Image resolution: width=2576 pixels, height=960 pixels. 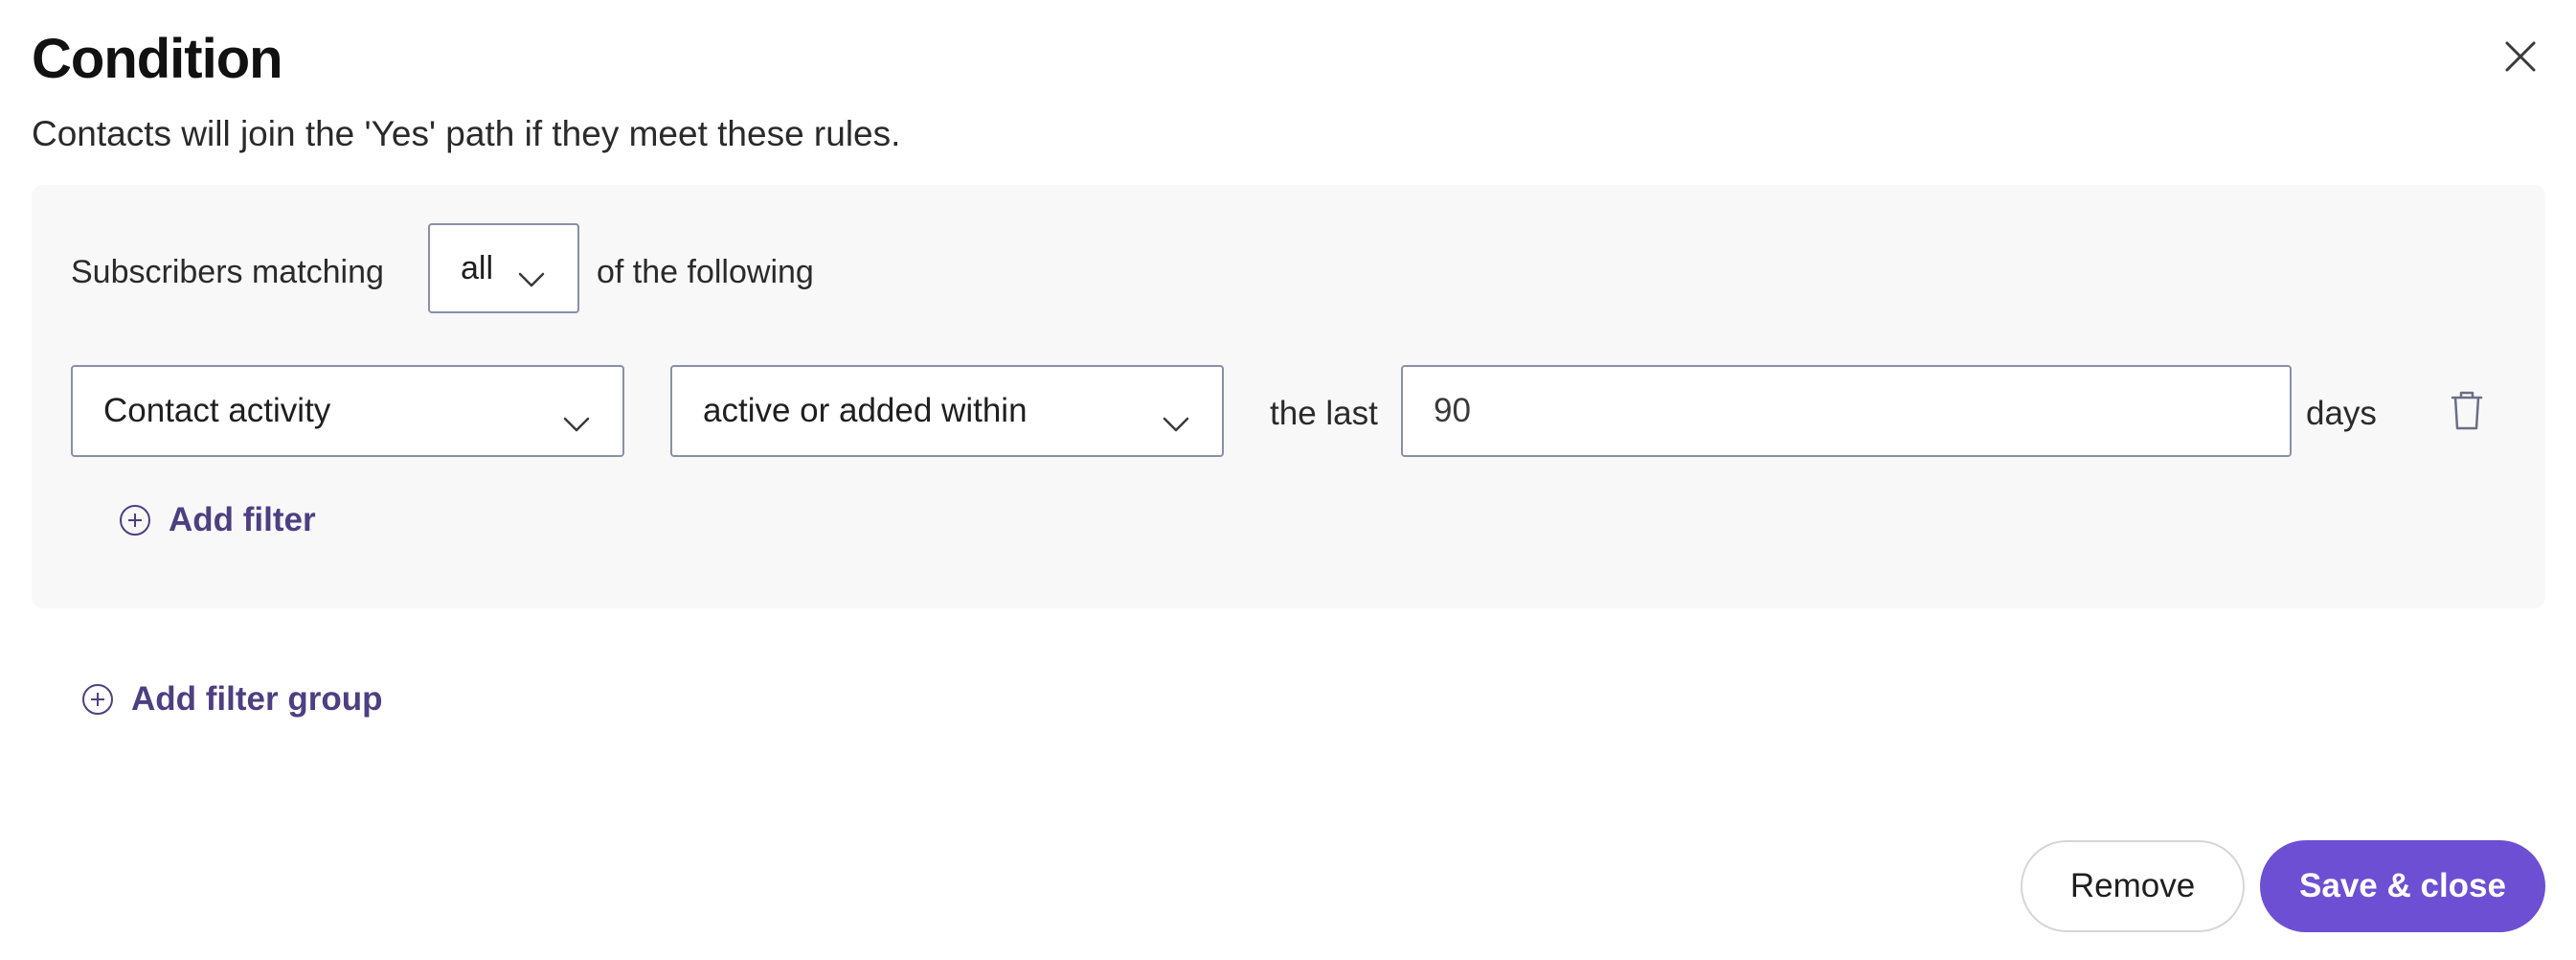 I want to click on match-mode-value: all, so click(x=477, y=267).